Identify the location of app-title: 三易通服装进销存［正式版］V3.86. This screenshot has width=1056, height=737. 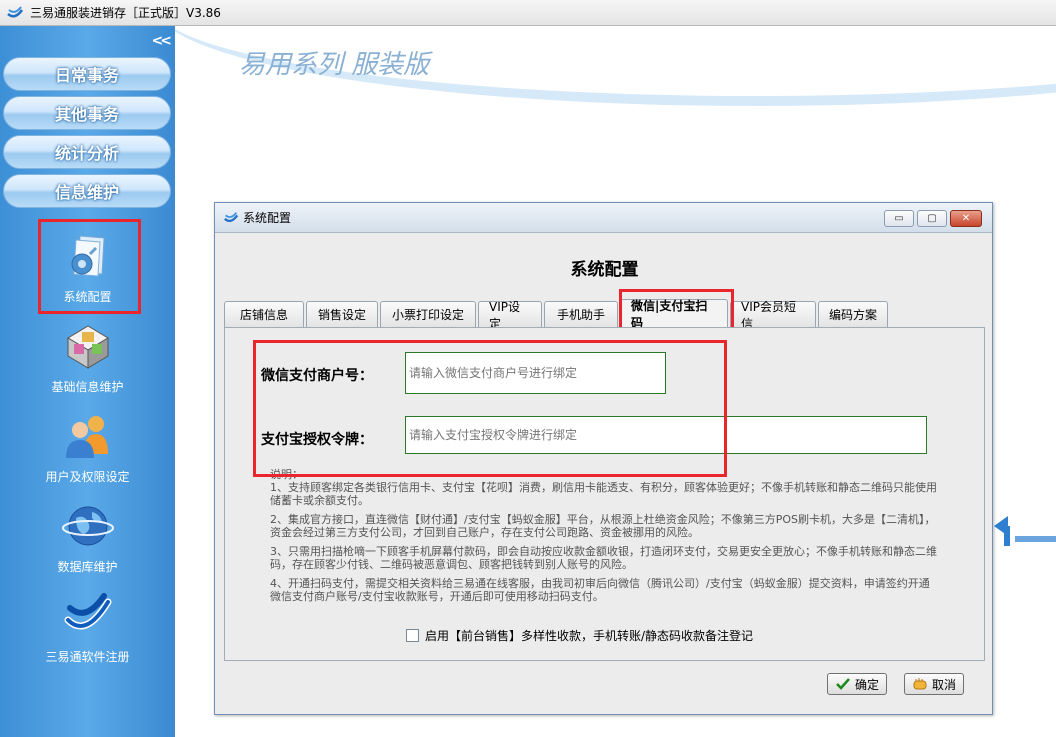
(125, 13).